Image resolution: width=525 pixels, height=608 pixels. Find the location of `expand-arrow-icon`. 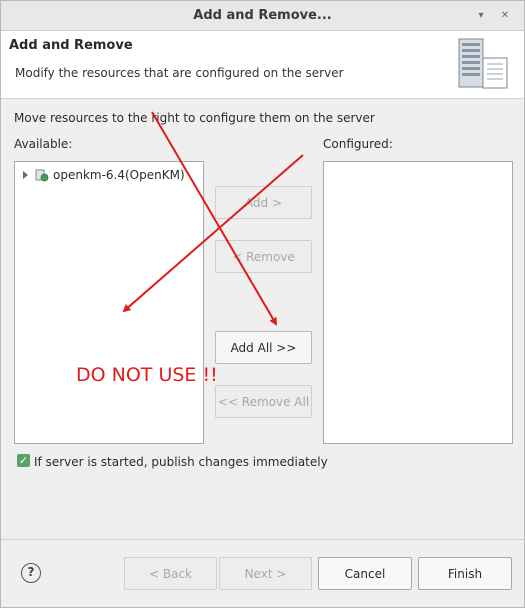

expand-arrow-icon is located at coordinates (25, 175).